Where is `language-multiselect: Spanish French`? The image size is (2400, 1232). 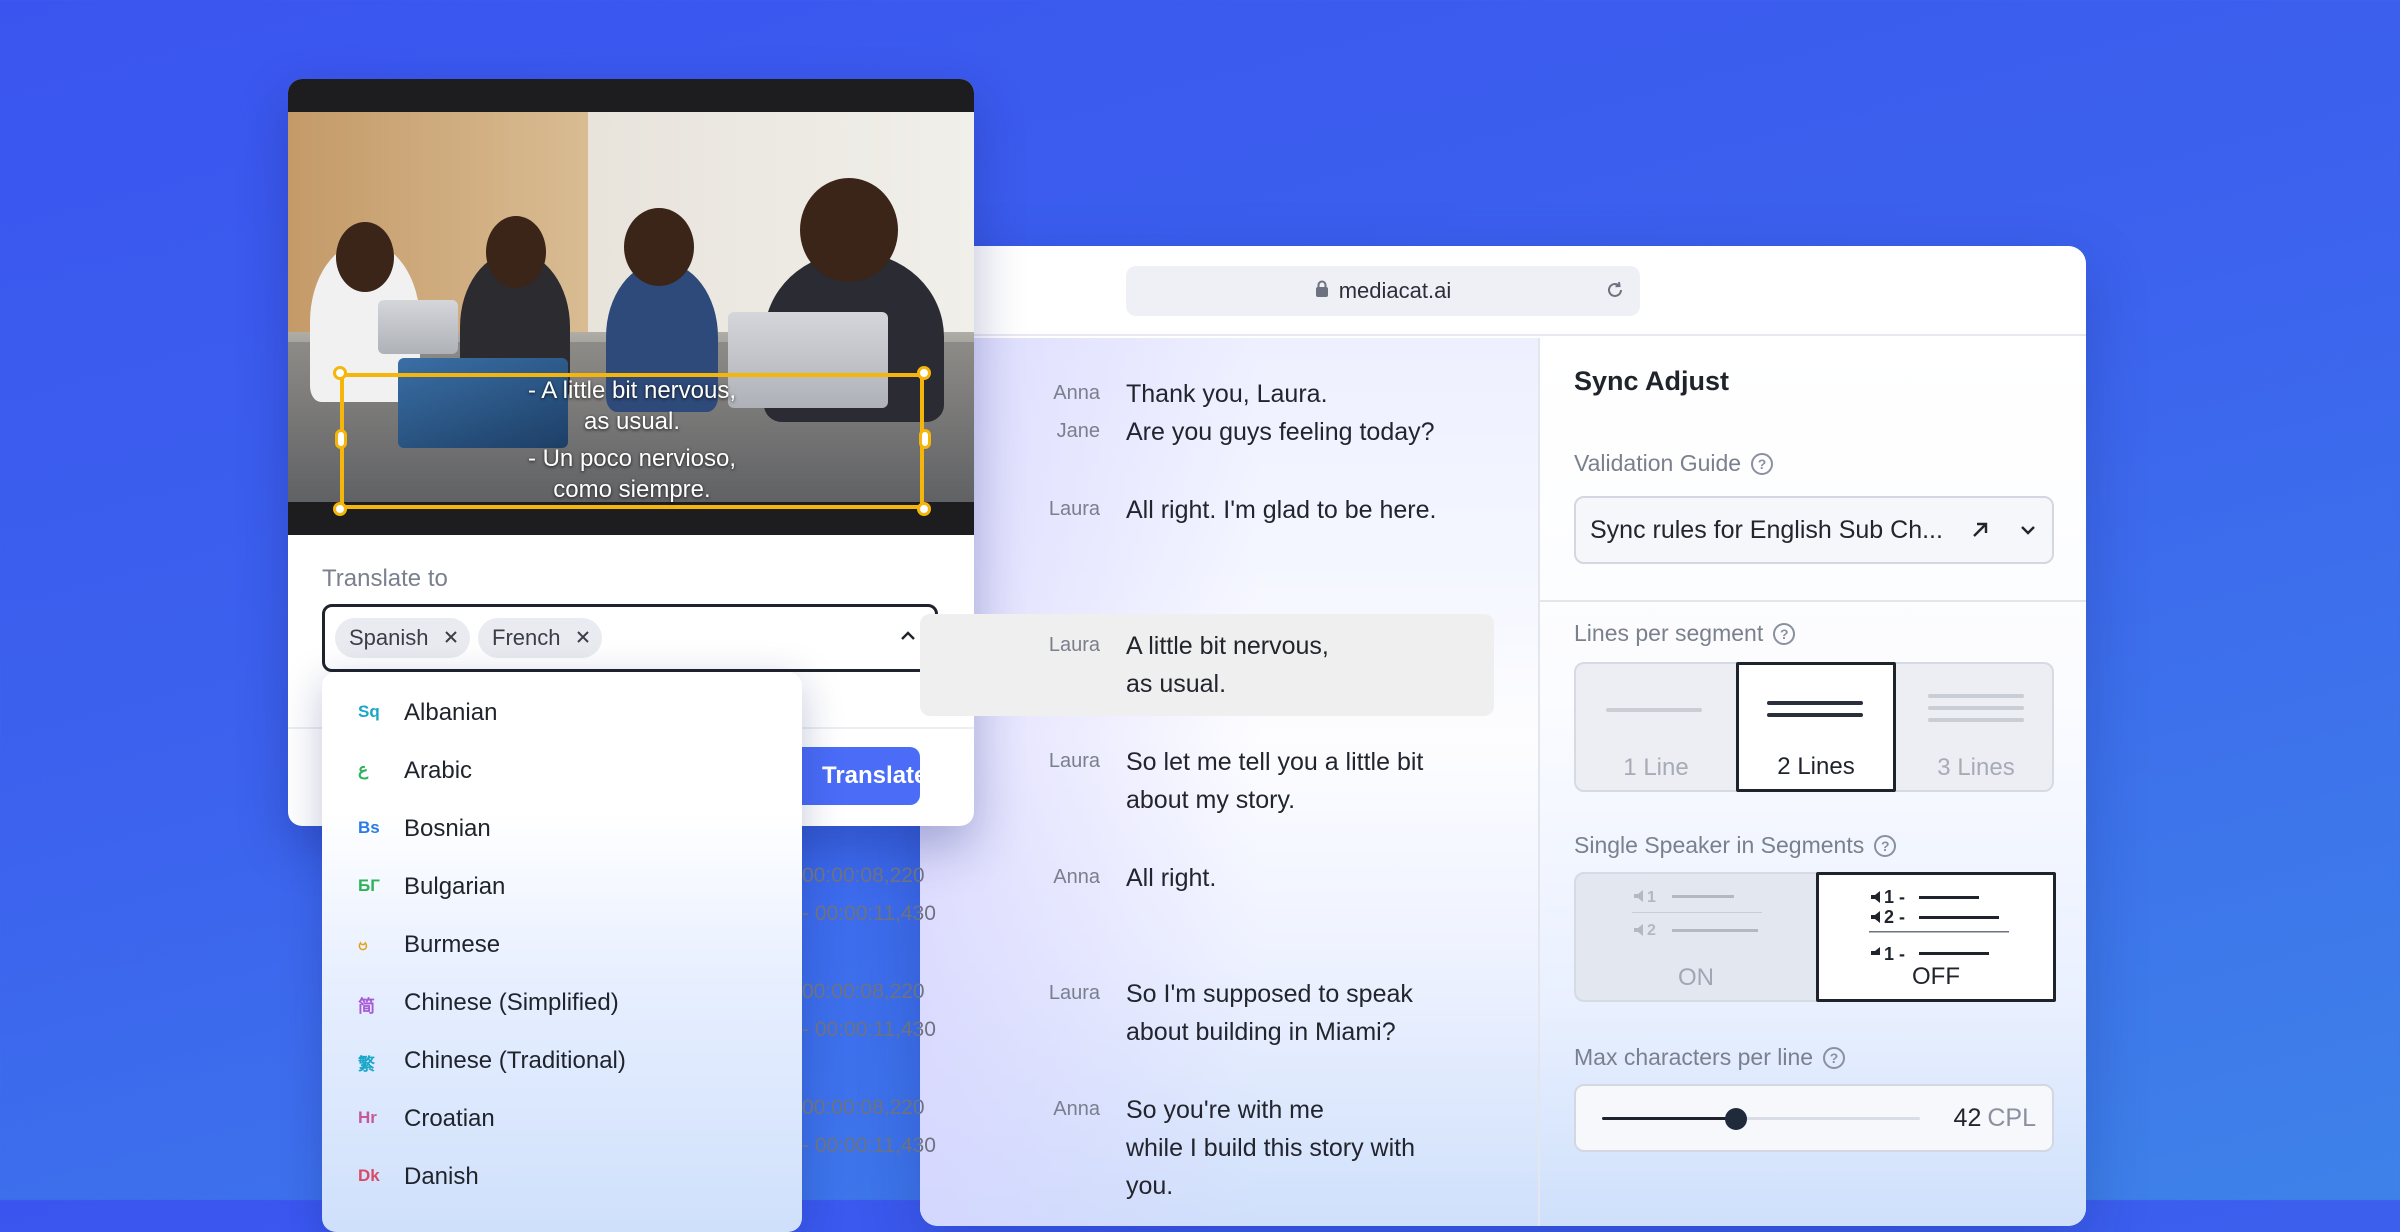
language-multiselect: Spanish French is located at coordinates (630, 638).